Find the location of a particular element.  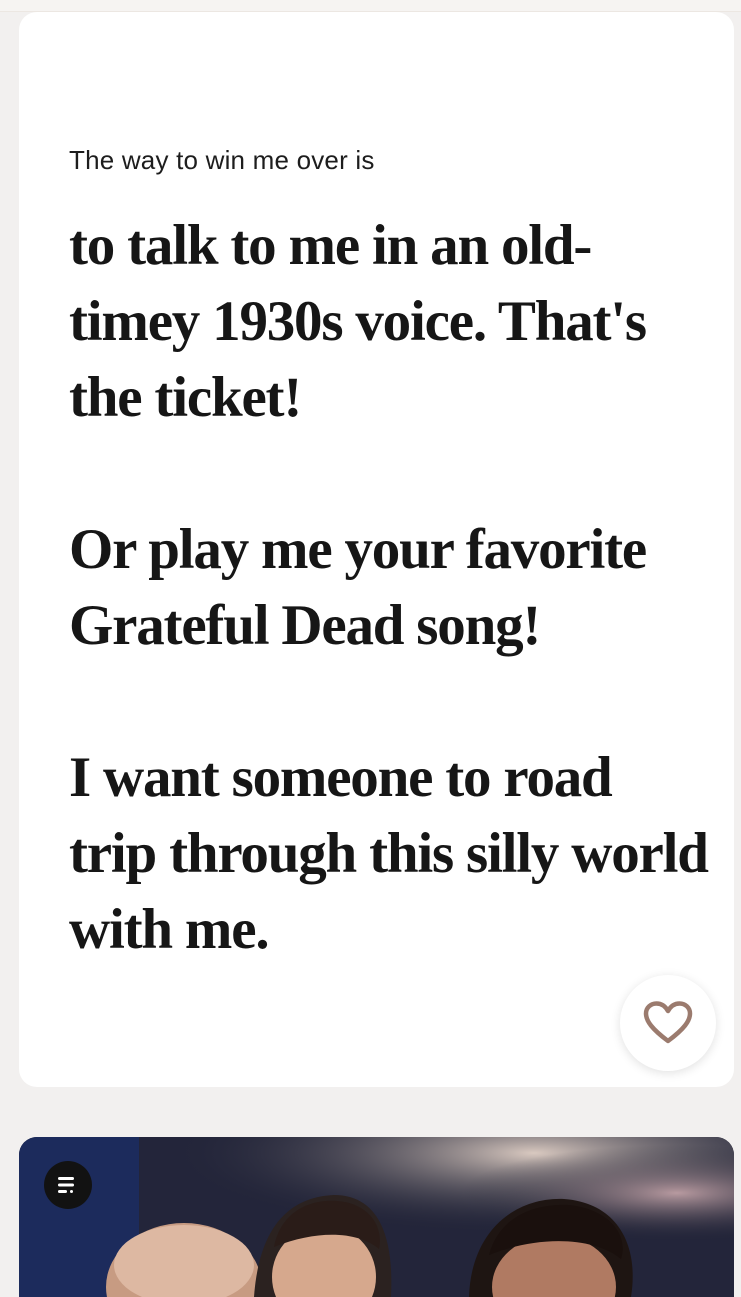

like-button is located at coordinates (668, 1023).